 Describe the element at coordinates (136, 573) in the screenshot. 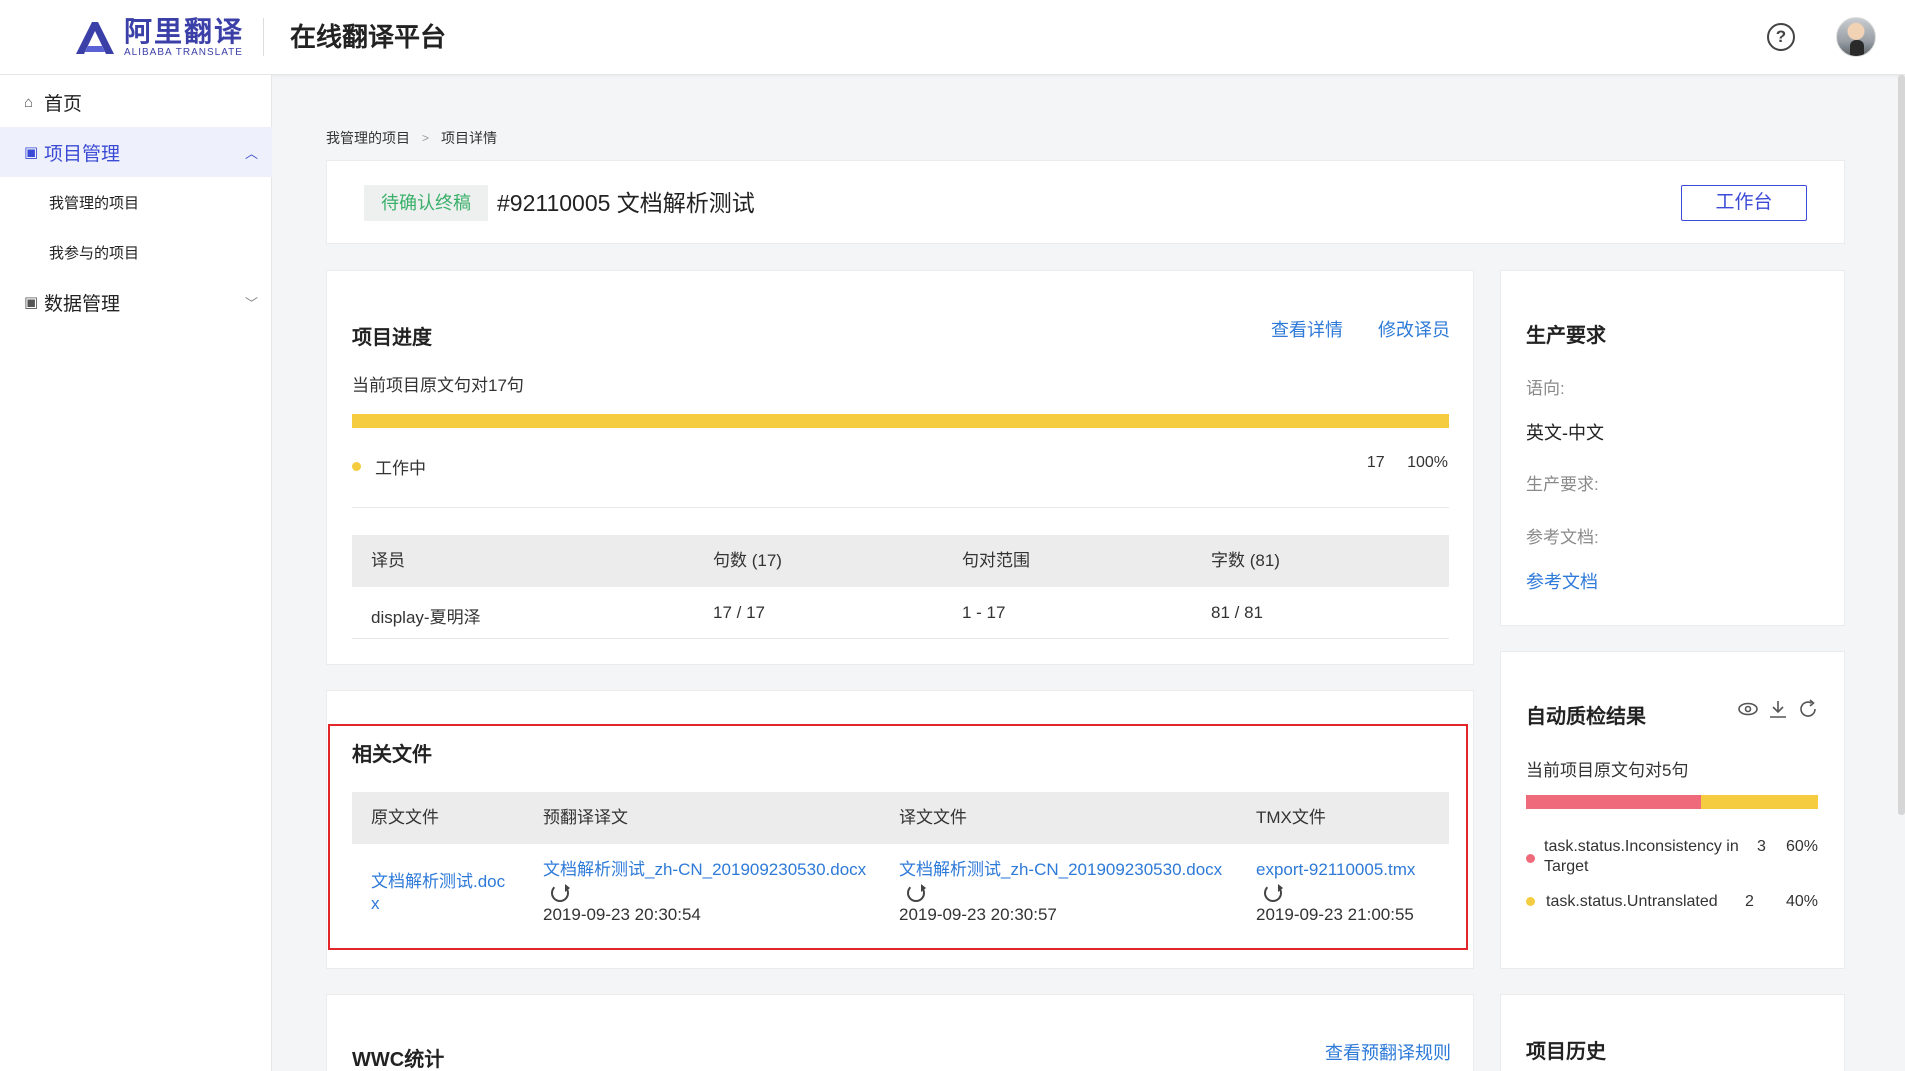

I see `sidebar: ⌂ 首页 ▣ 项目管理 ︿ 我管理的项目 我参与的项目 ▣ 数据管理 ﹀` at that location.